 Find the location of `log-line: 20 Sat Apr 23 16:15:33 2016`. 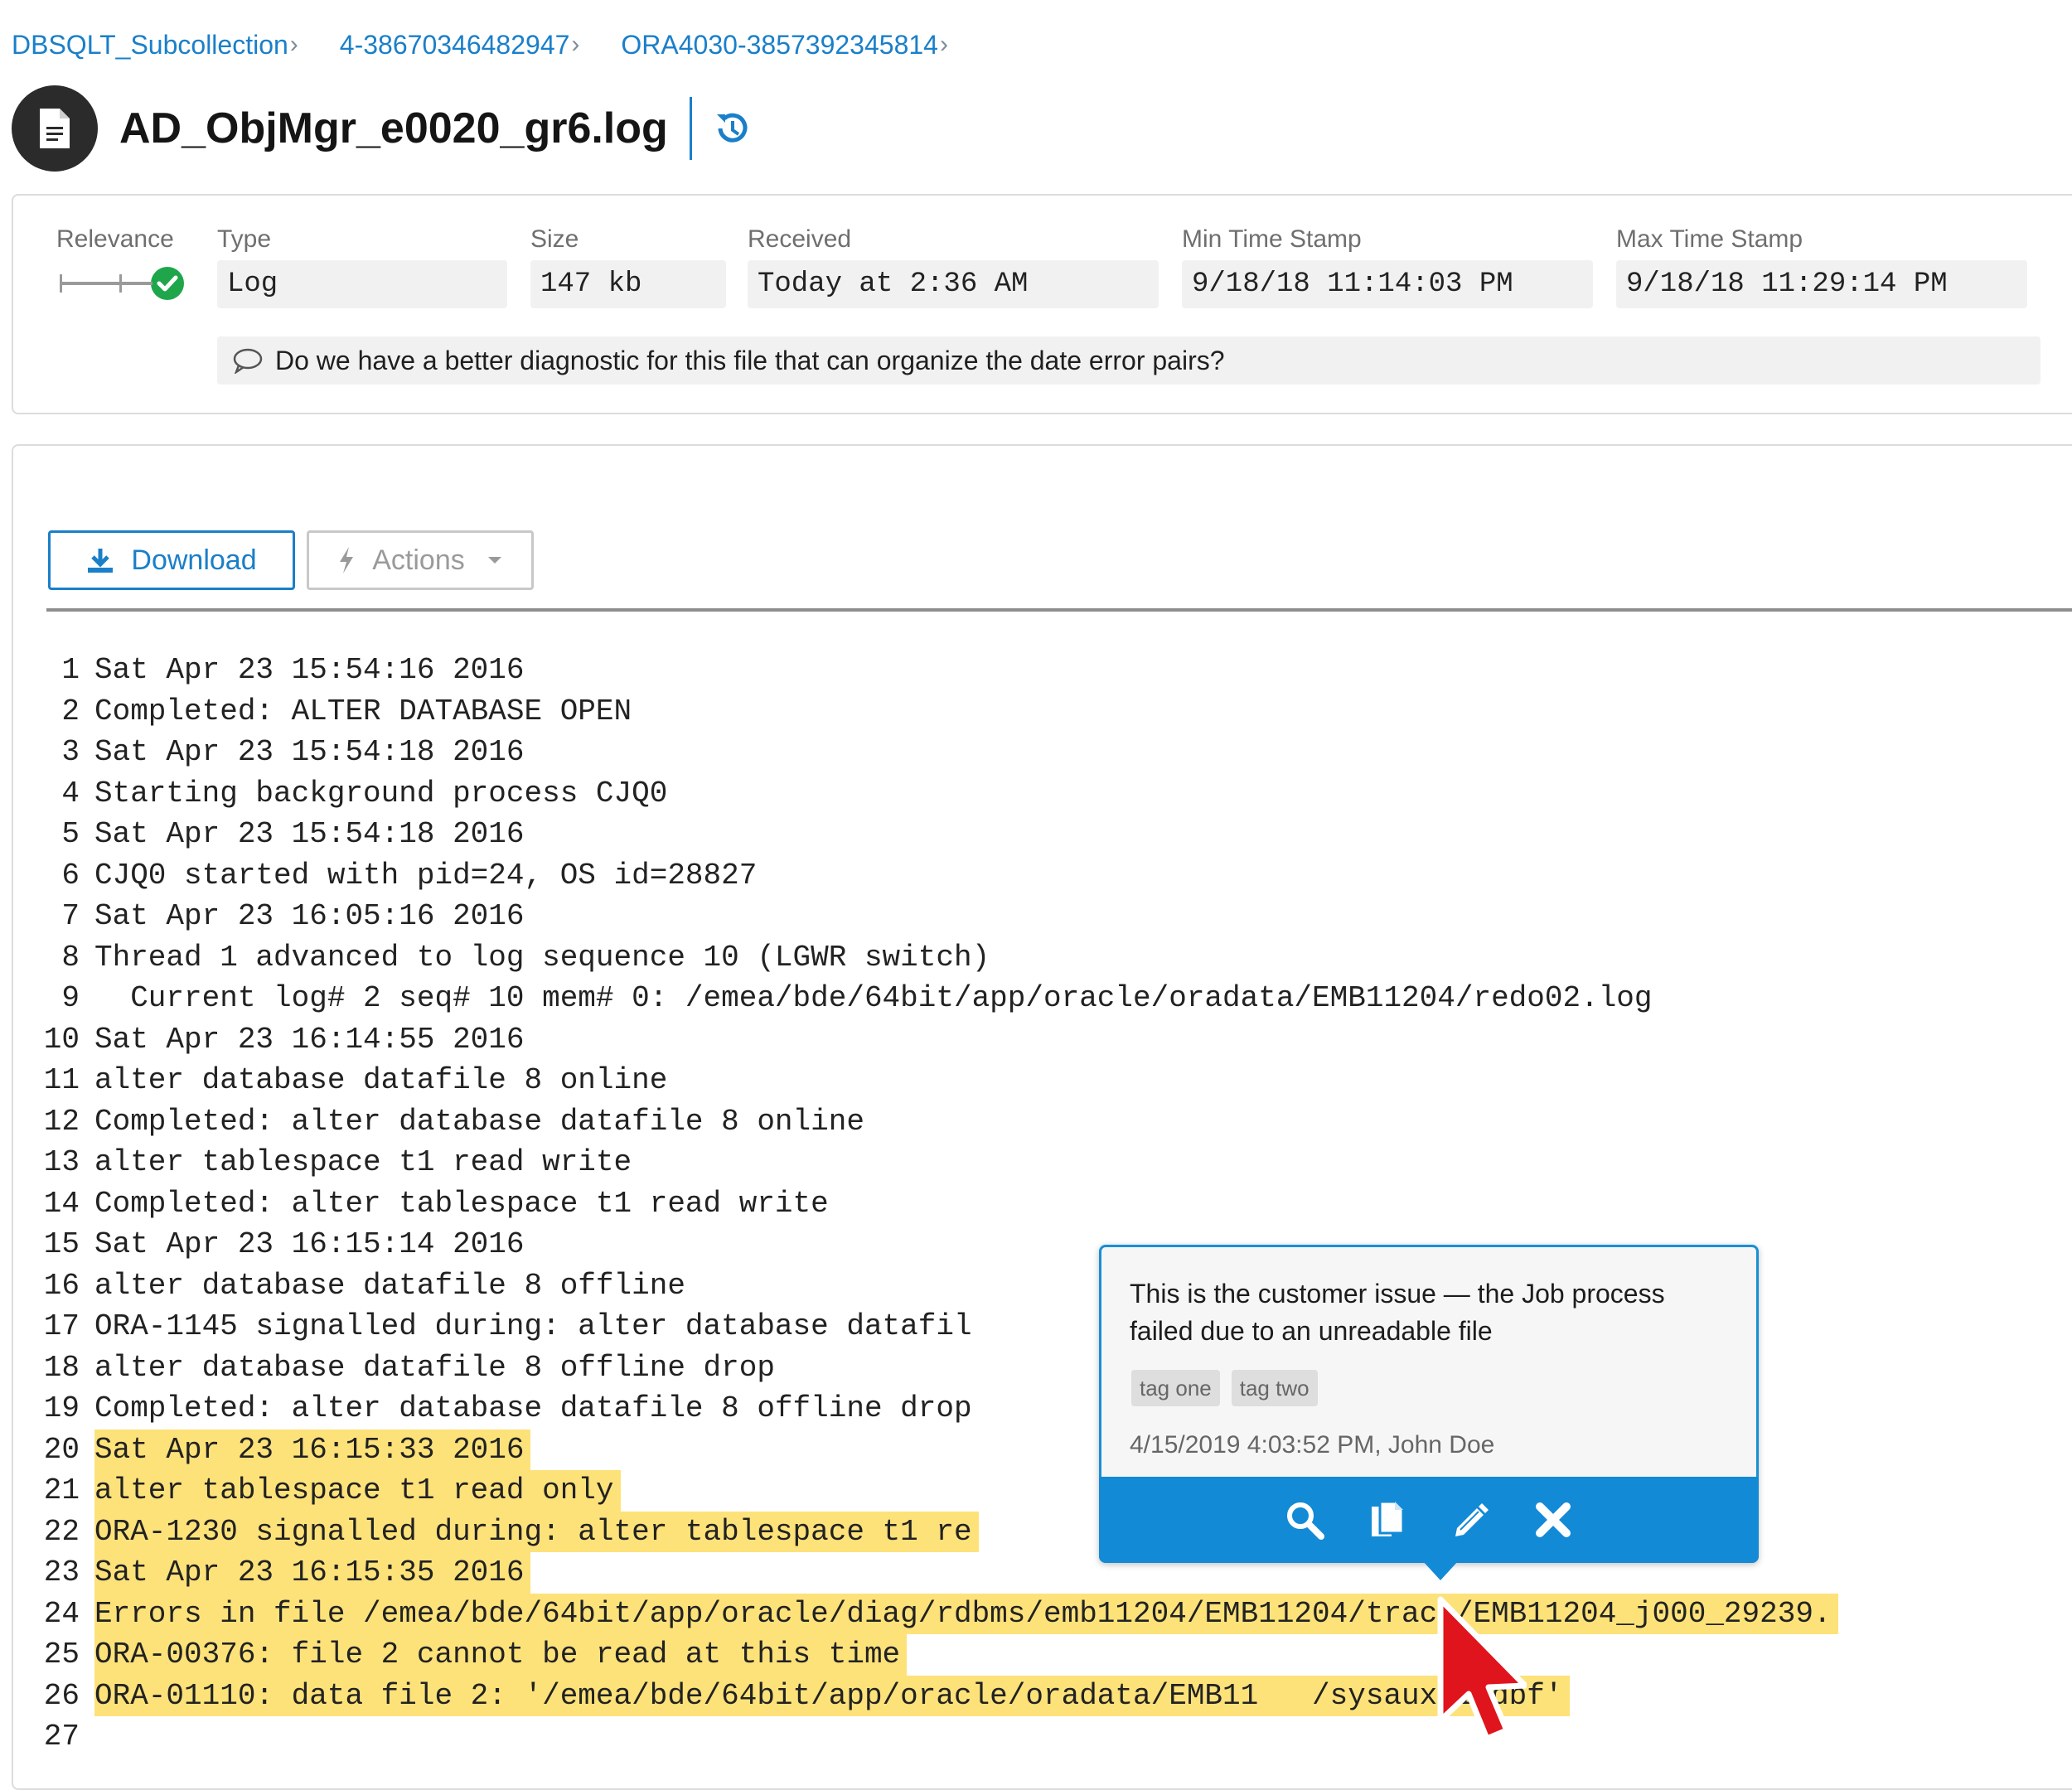

log-line: 20 Sat Apr 23 16:15:33 2016 is located at coordinates (1042, 1449).